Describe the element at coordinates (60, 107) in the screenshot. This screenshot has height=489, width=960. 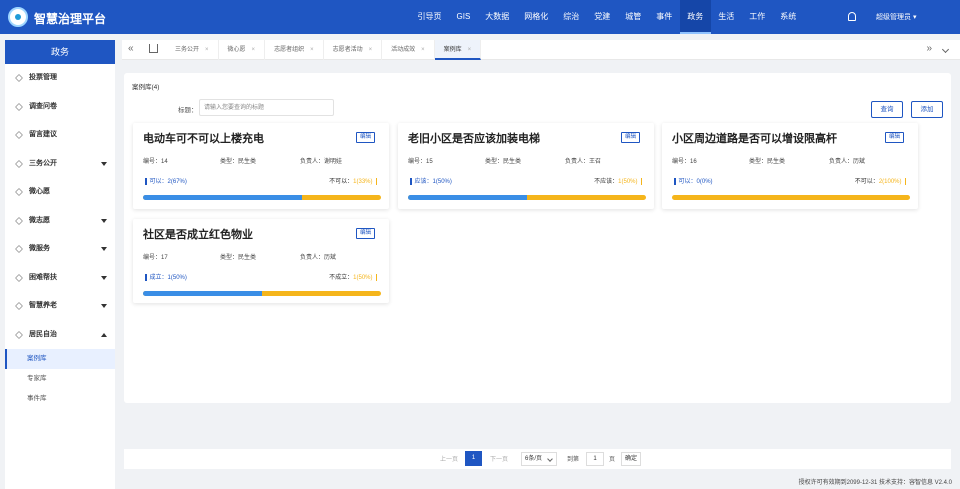
I see `sidebar-item-survey: 调查问卷` at that location.